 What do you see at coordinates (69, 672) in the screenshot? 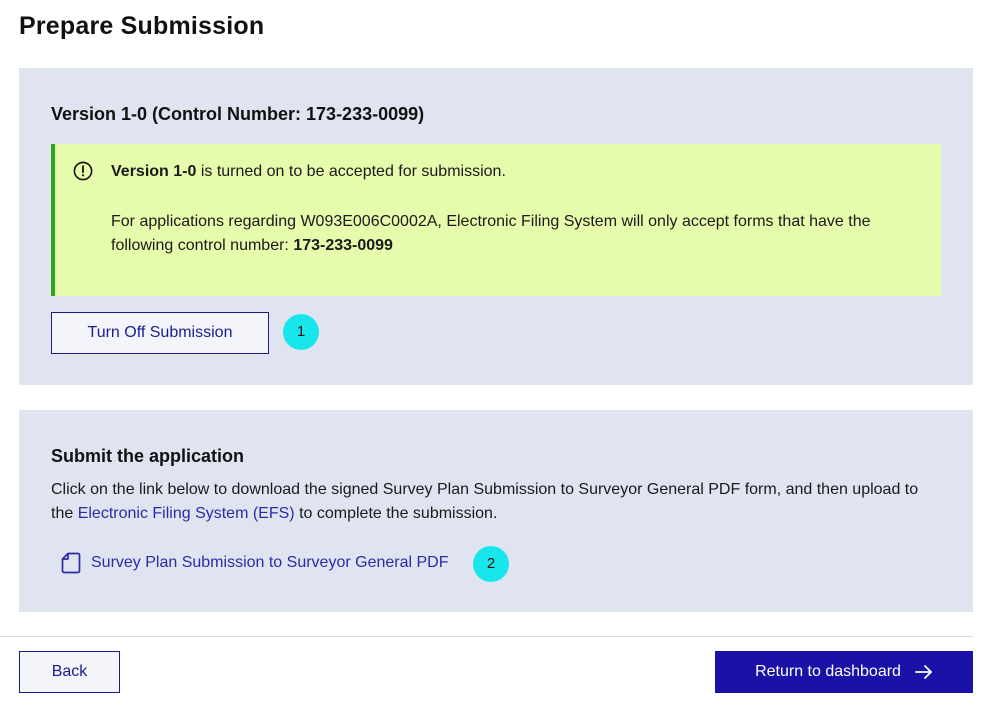
I see `back-button: Back` at bounding box center [69, 672].